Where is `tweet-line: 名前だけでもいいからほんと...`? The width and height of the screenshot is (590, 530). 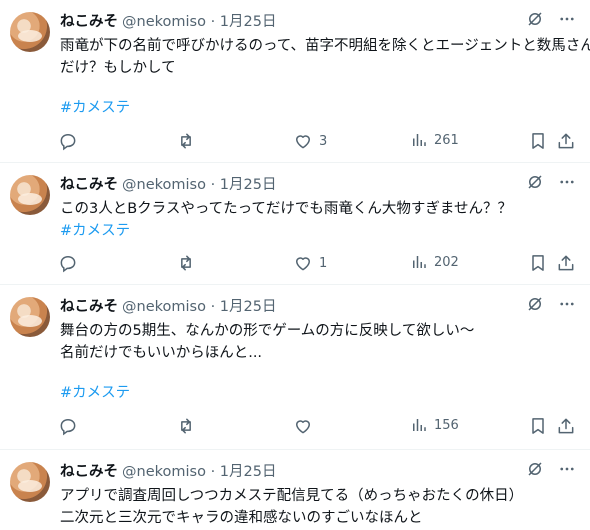
tweet-line: 名前だけでもいいからほんと... is located at coordinates (161, 353).